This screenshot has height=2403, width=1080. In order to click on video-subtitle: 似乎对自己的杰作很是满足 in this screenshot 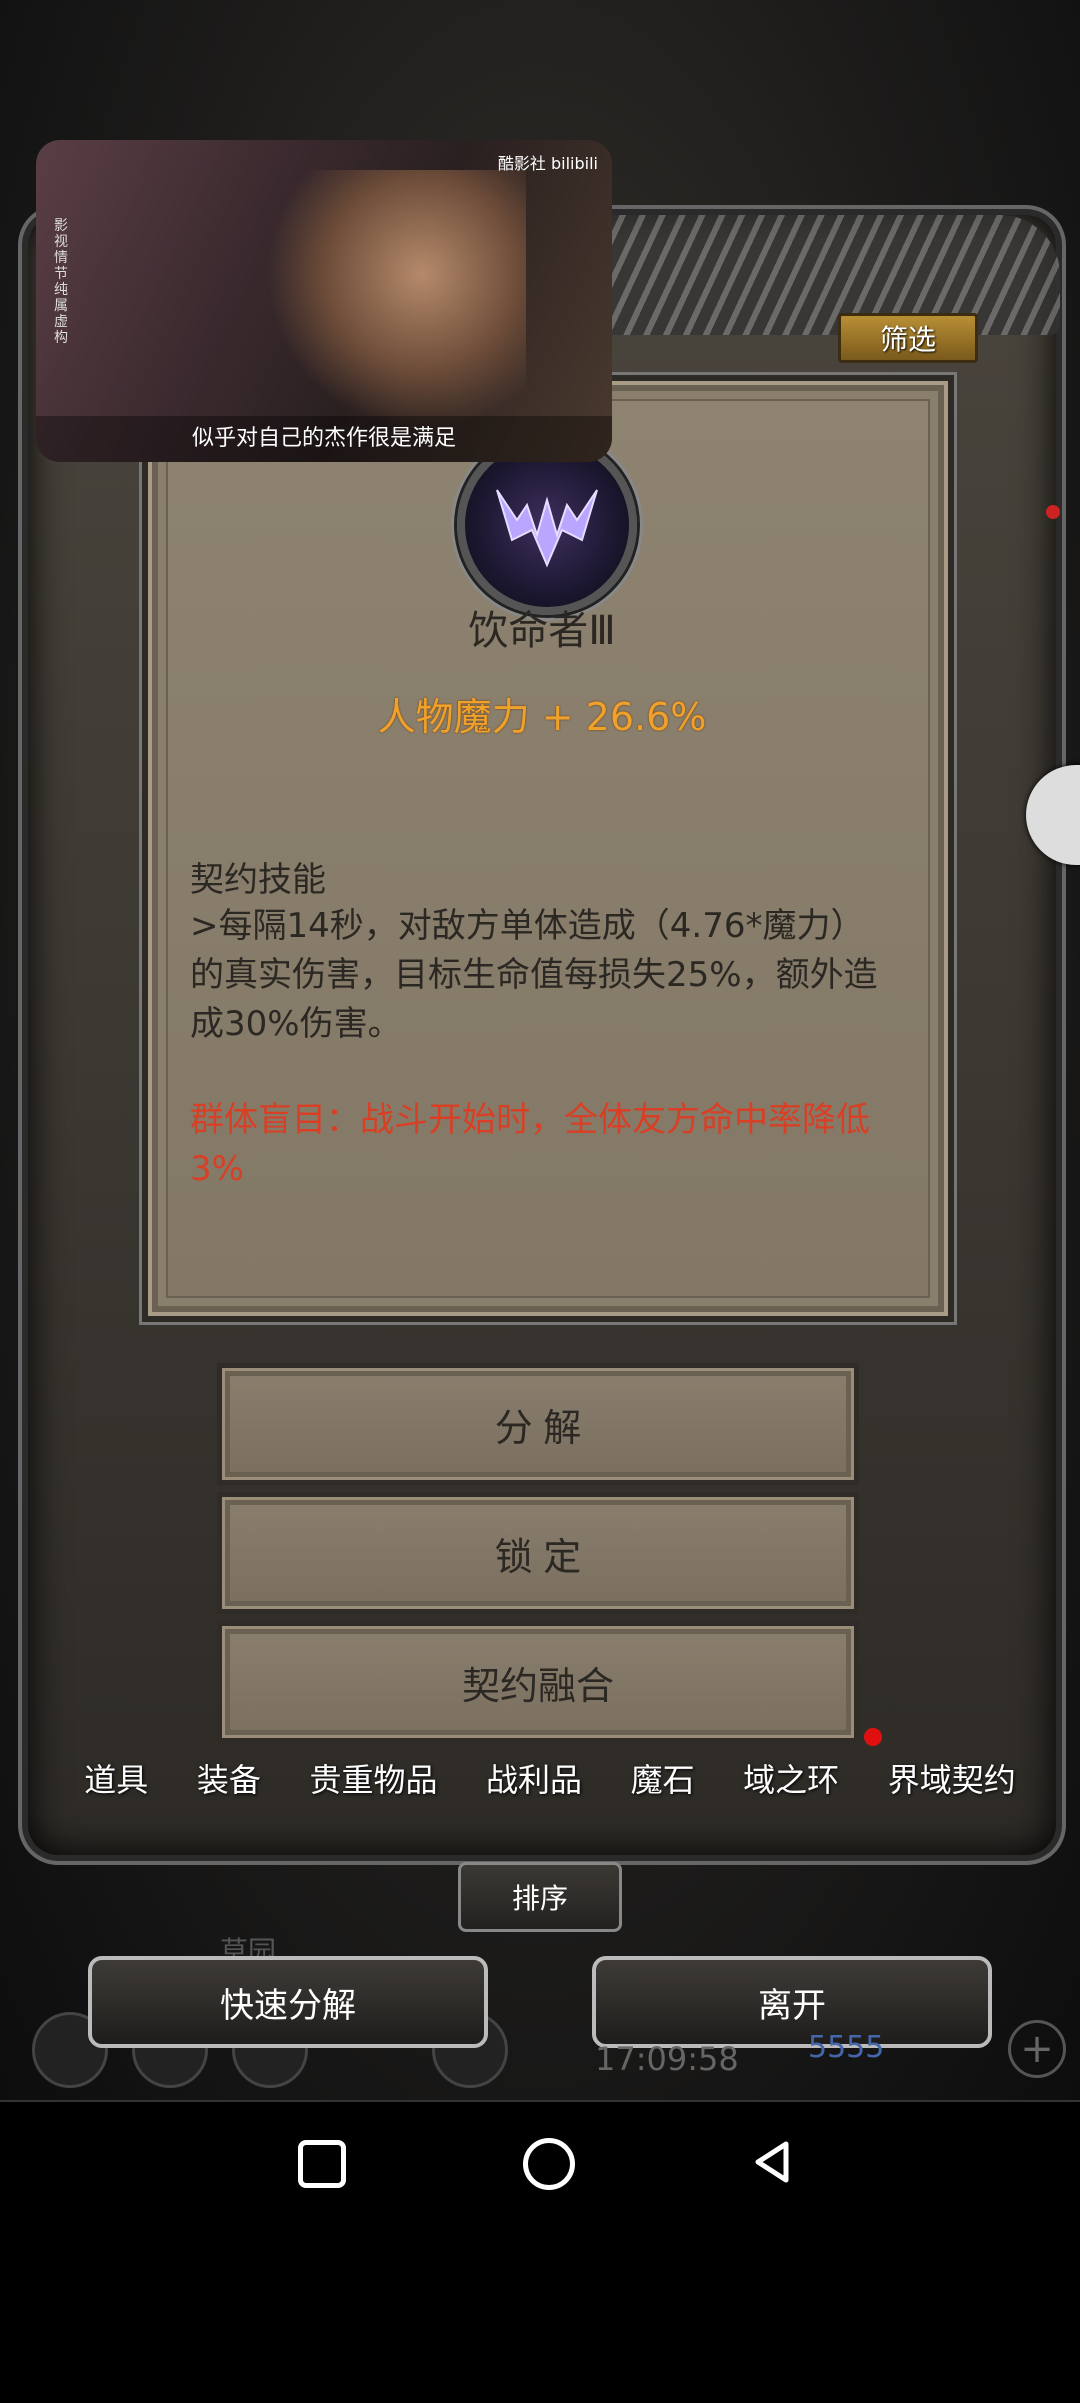, I will do `click(324, 439)`.